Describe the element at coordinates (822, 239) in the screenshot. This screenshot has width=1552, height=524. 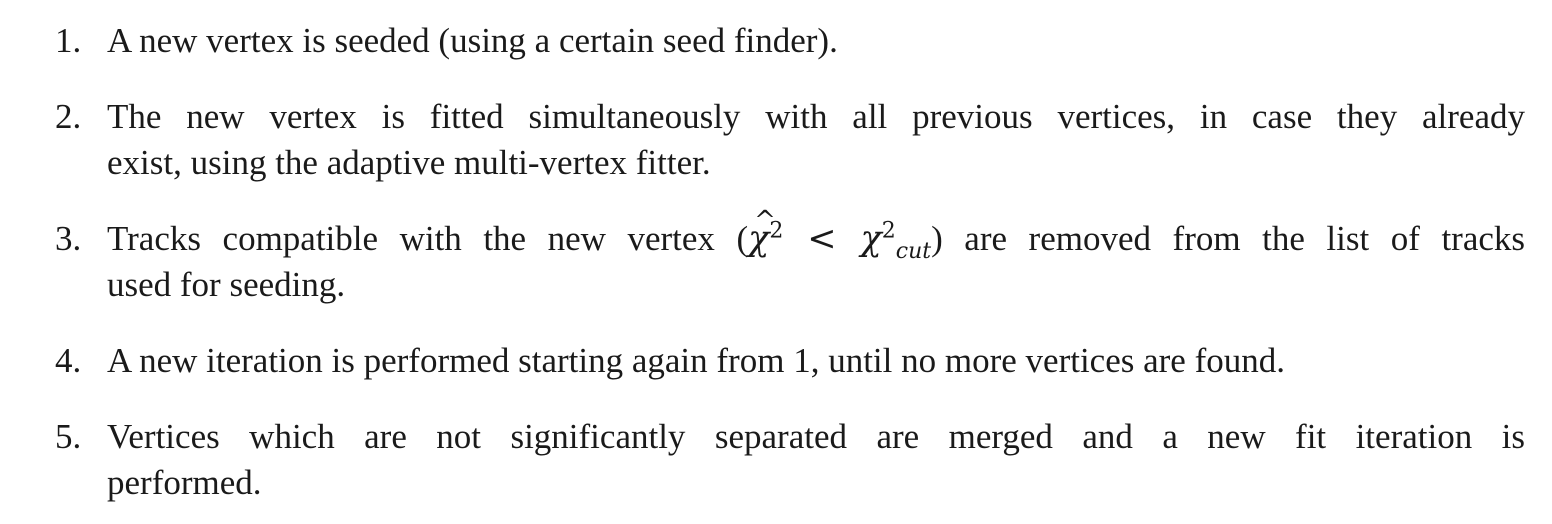
I see `less-than-symbol: <` at that location.